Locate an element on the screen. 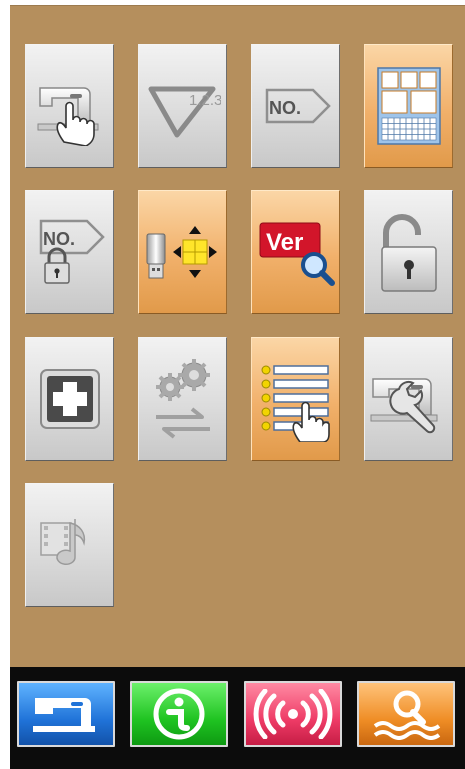 The image size is (465, 769). sewing-button is located at coordinates (66, 714).